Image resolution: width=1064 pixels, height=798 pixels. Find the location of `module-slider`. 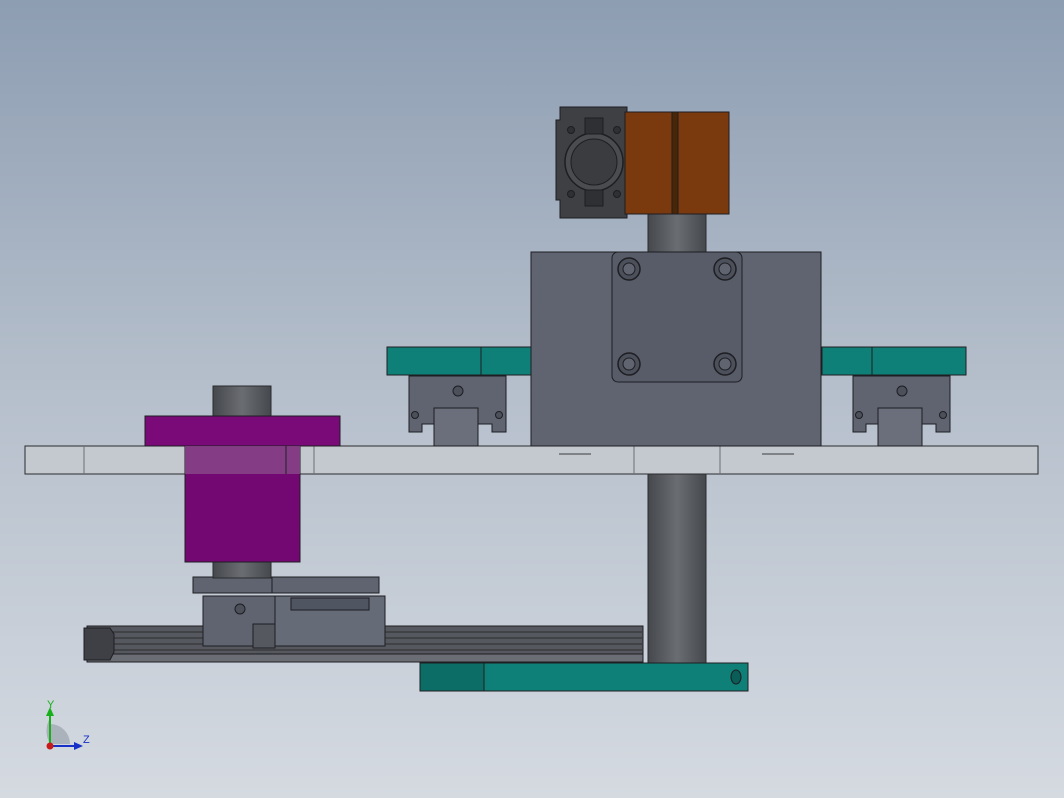

module-slider is located at coordinates (294, 622).